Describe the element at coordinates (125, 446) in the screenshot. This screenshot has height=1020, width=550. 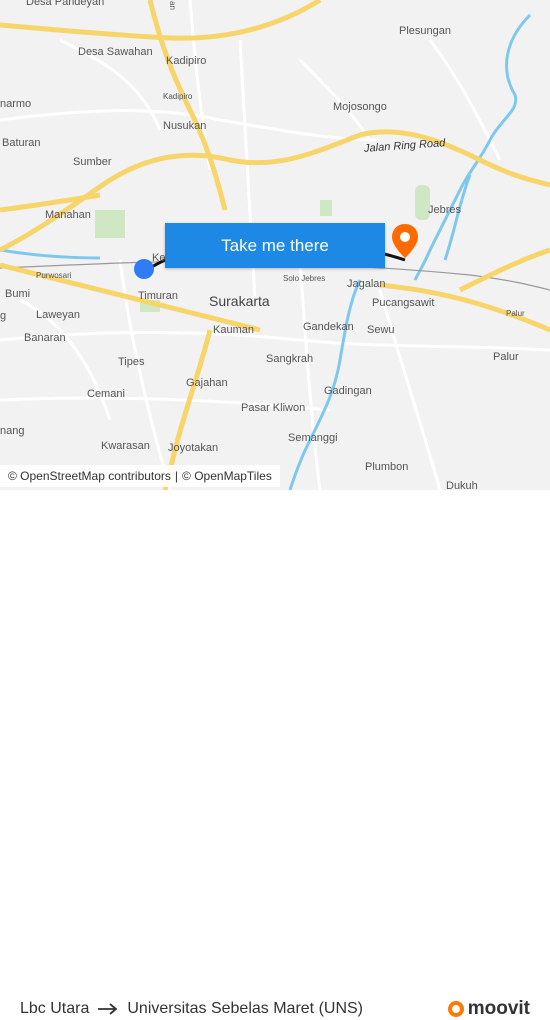
I see `place-label: Kwarasan` at that location.